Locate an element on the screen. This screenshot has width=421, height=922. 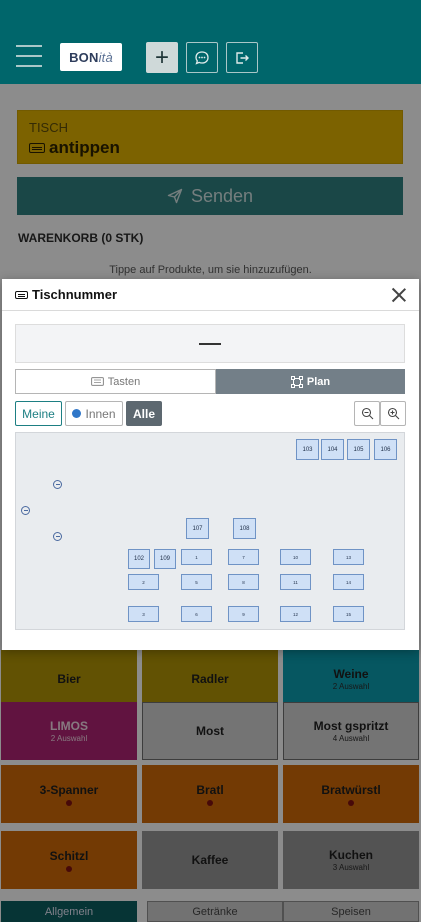
table-103: 103 is located at coordinates (307, 449).